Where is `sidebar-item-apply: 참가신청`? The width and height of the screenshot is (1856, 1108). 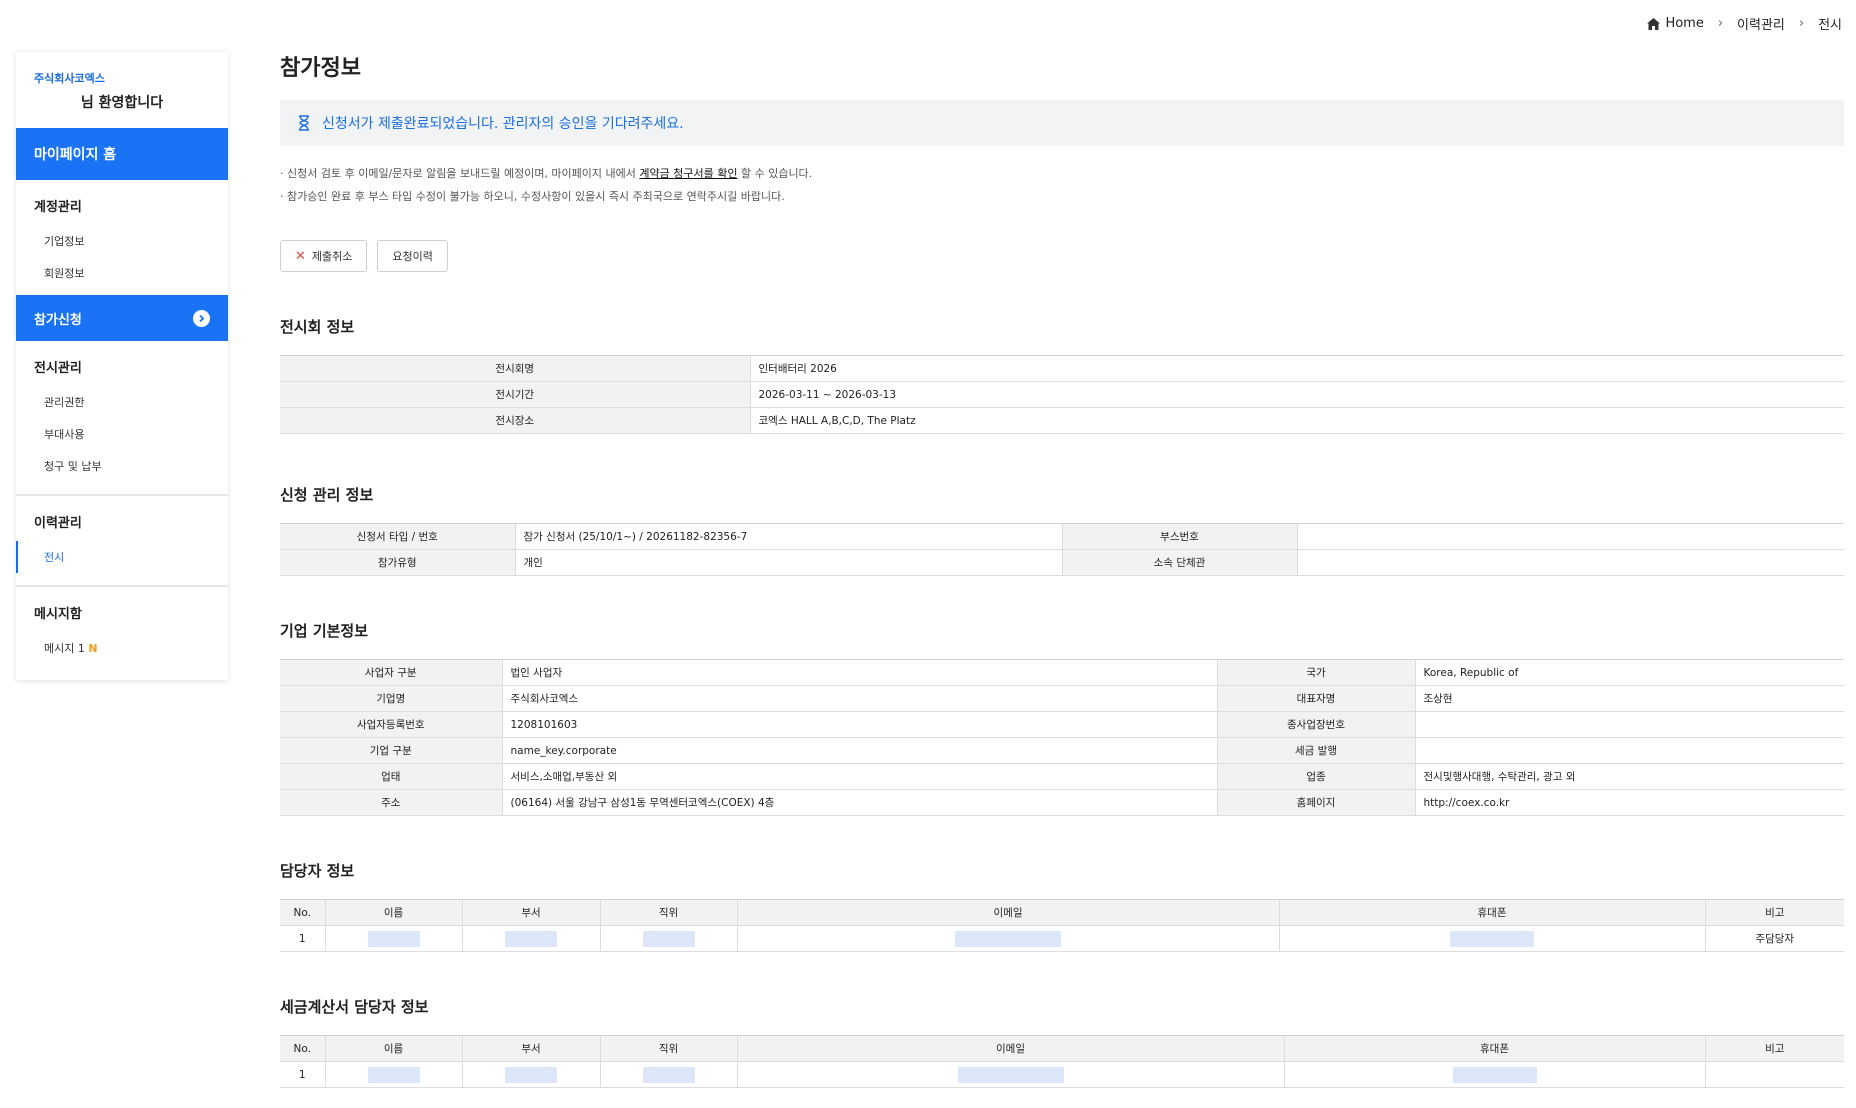 sidebar-item-apply: 참가신청 is located at coordinates (122, 318).